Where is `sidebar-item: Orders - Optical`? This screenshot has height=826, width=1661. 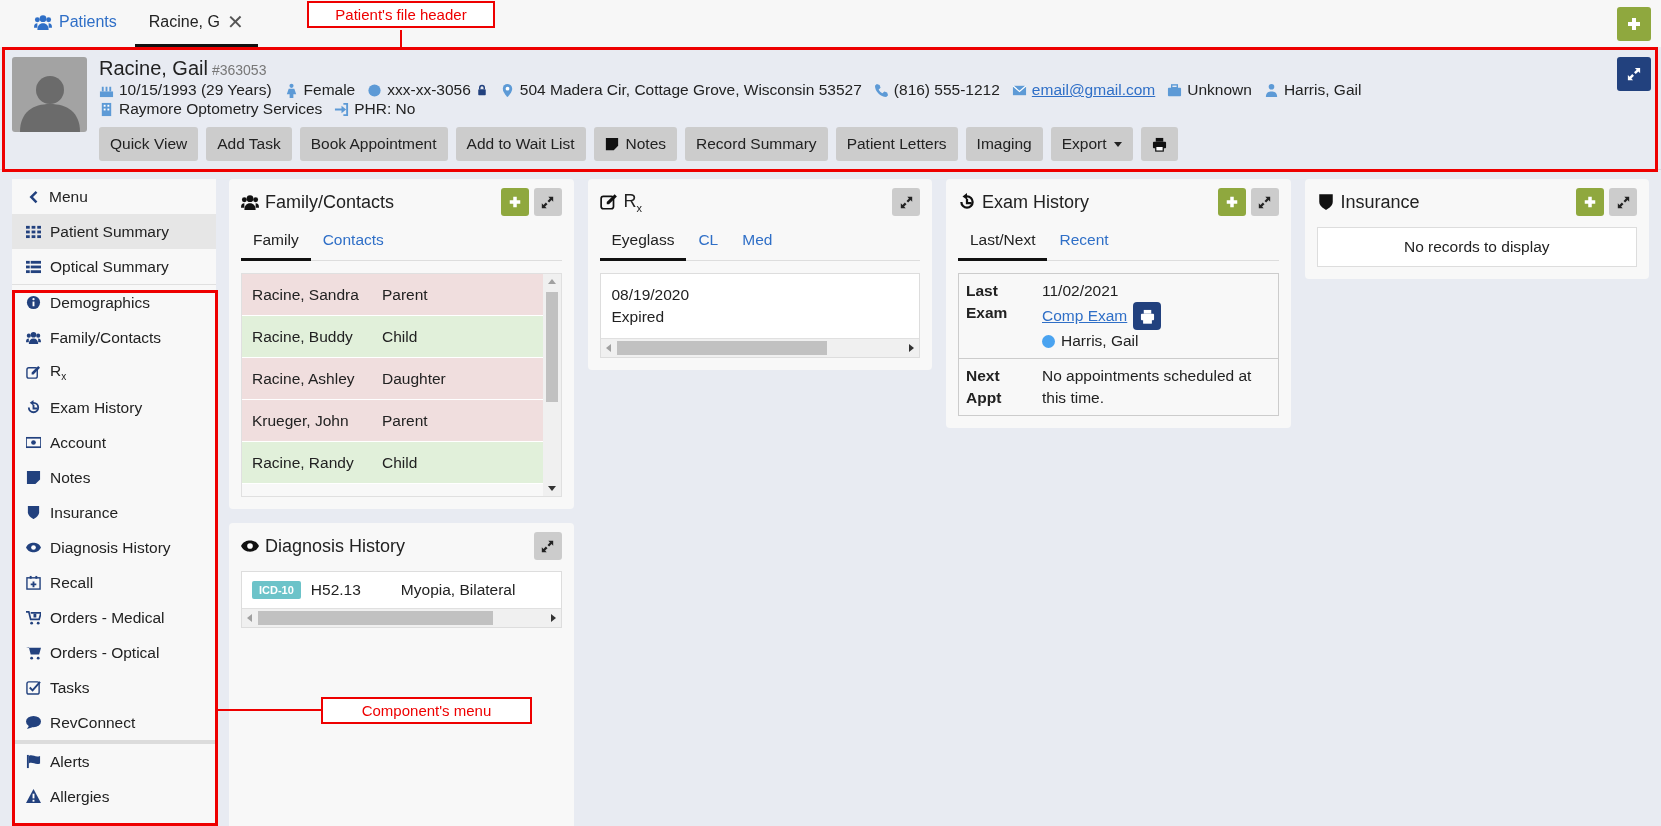 sidebar-item: Orders - Optical is located at coordinates (114, 652).